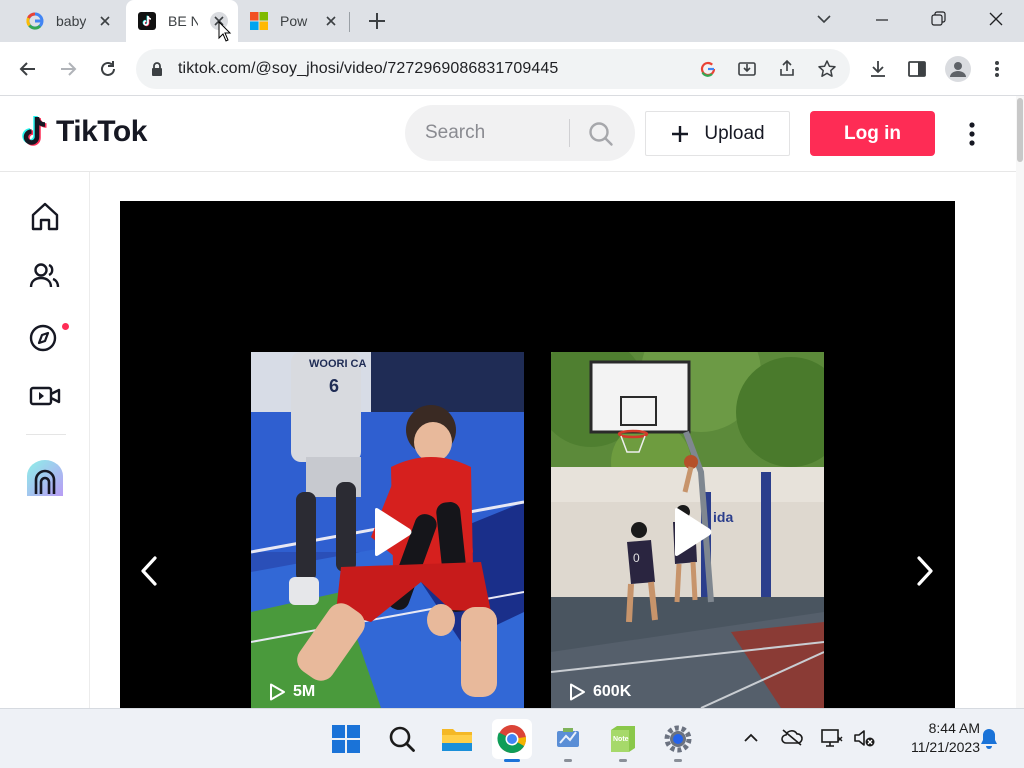 The image size is (1024, 768). What do you see at coordinates (938, 19) in the screenshot?
I see `restore-button` at bounding box center [938, 19].